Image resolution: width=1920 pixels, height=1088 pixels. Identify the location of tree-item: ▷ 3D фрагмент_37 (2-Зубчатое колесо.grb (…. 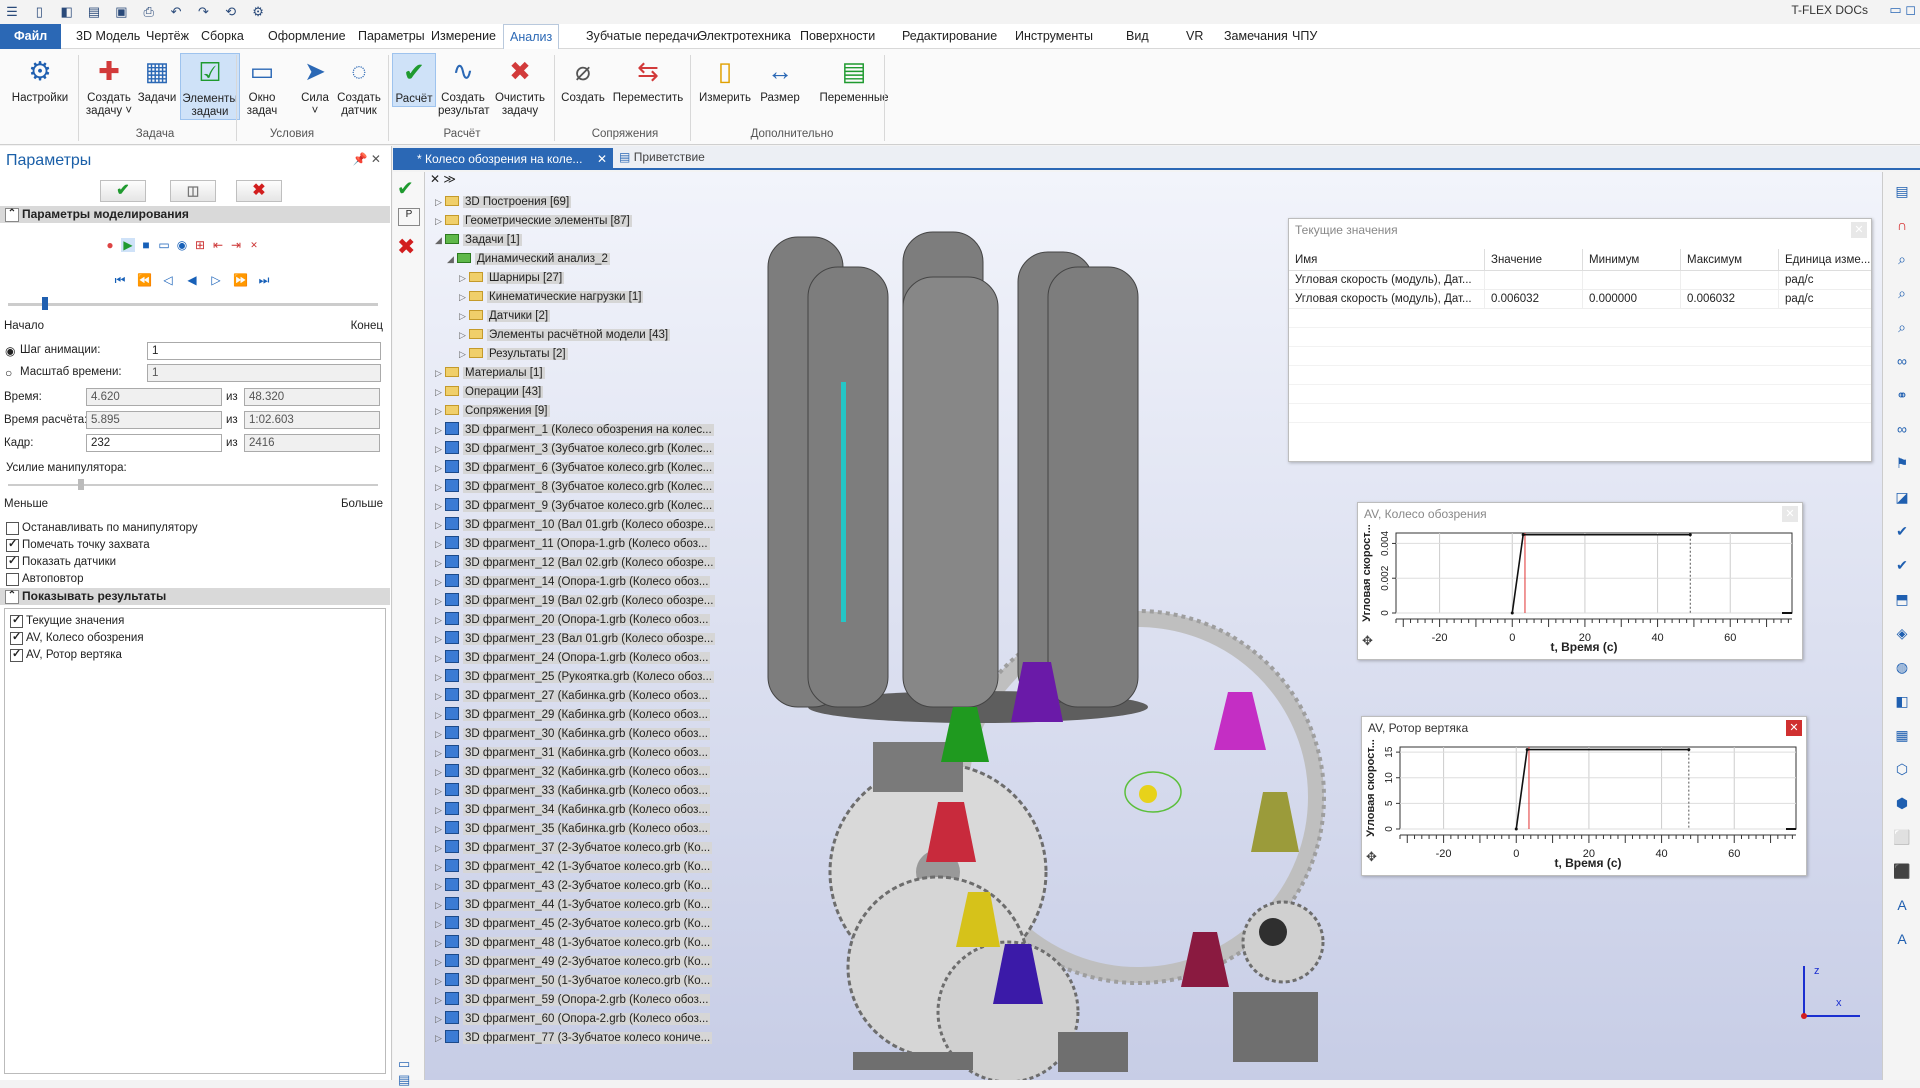
(574, 848).